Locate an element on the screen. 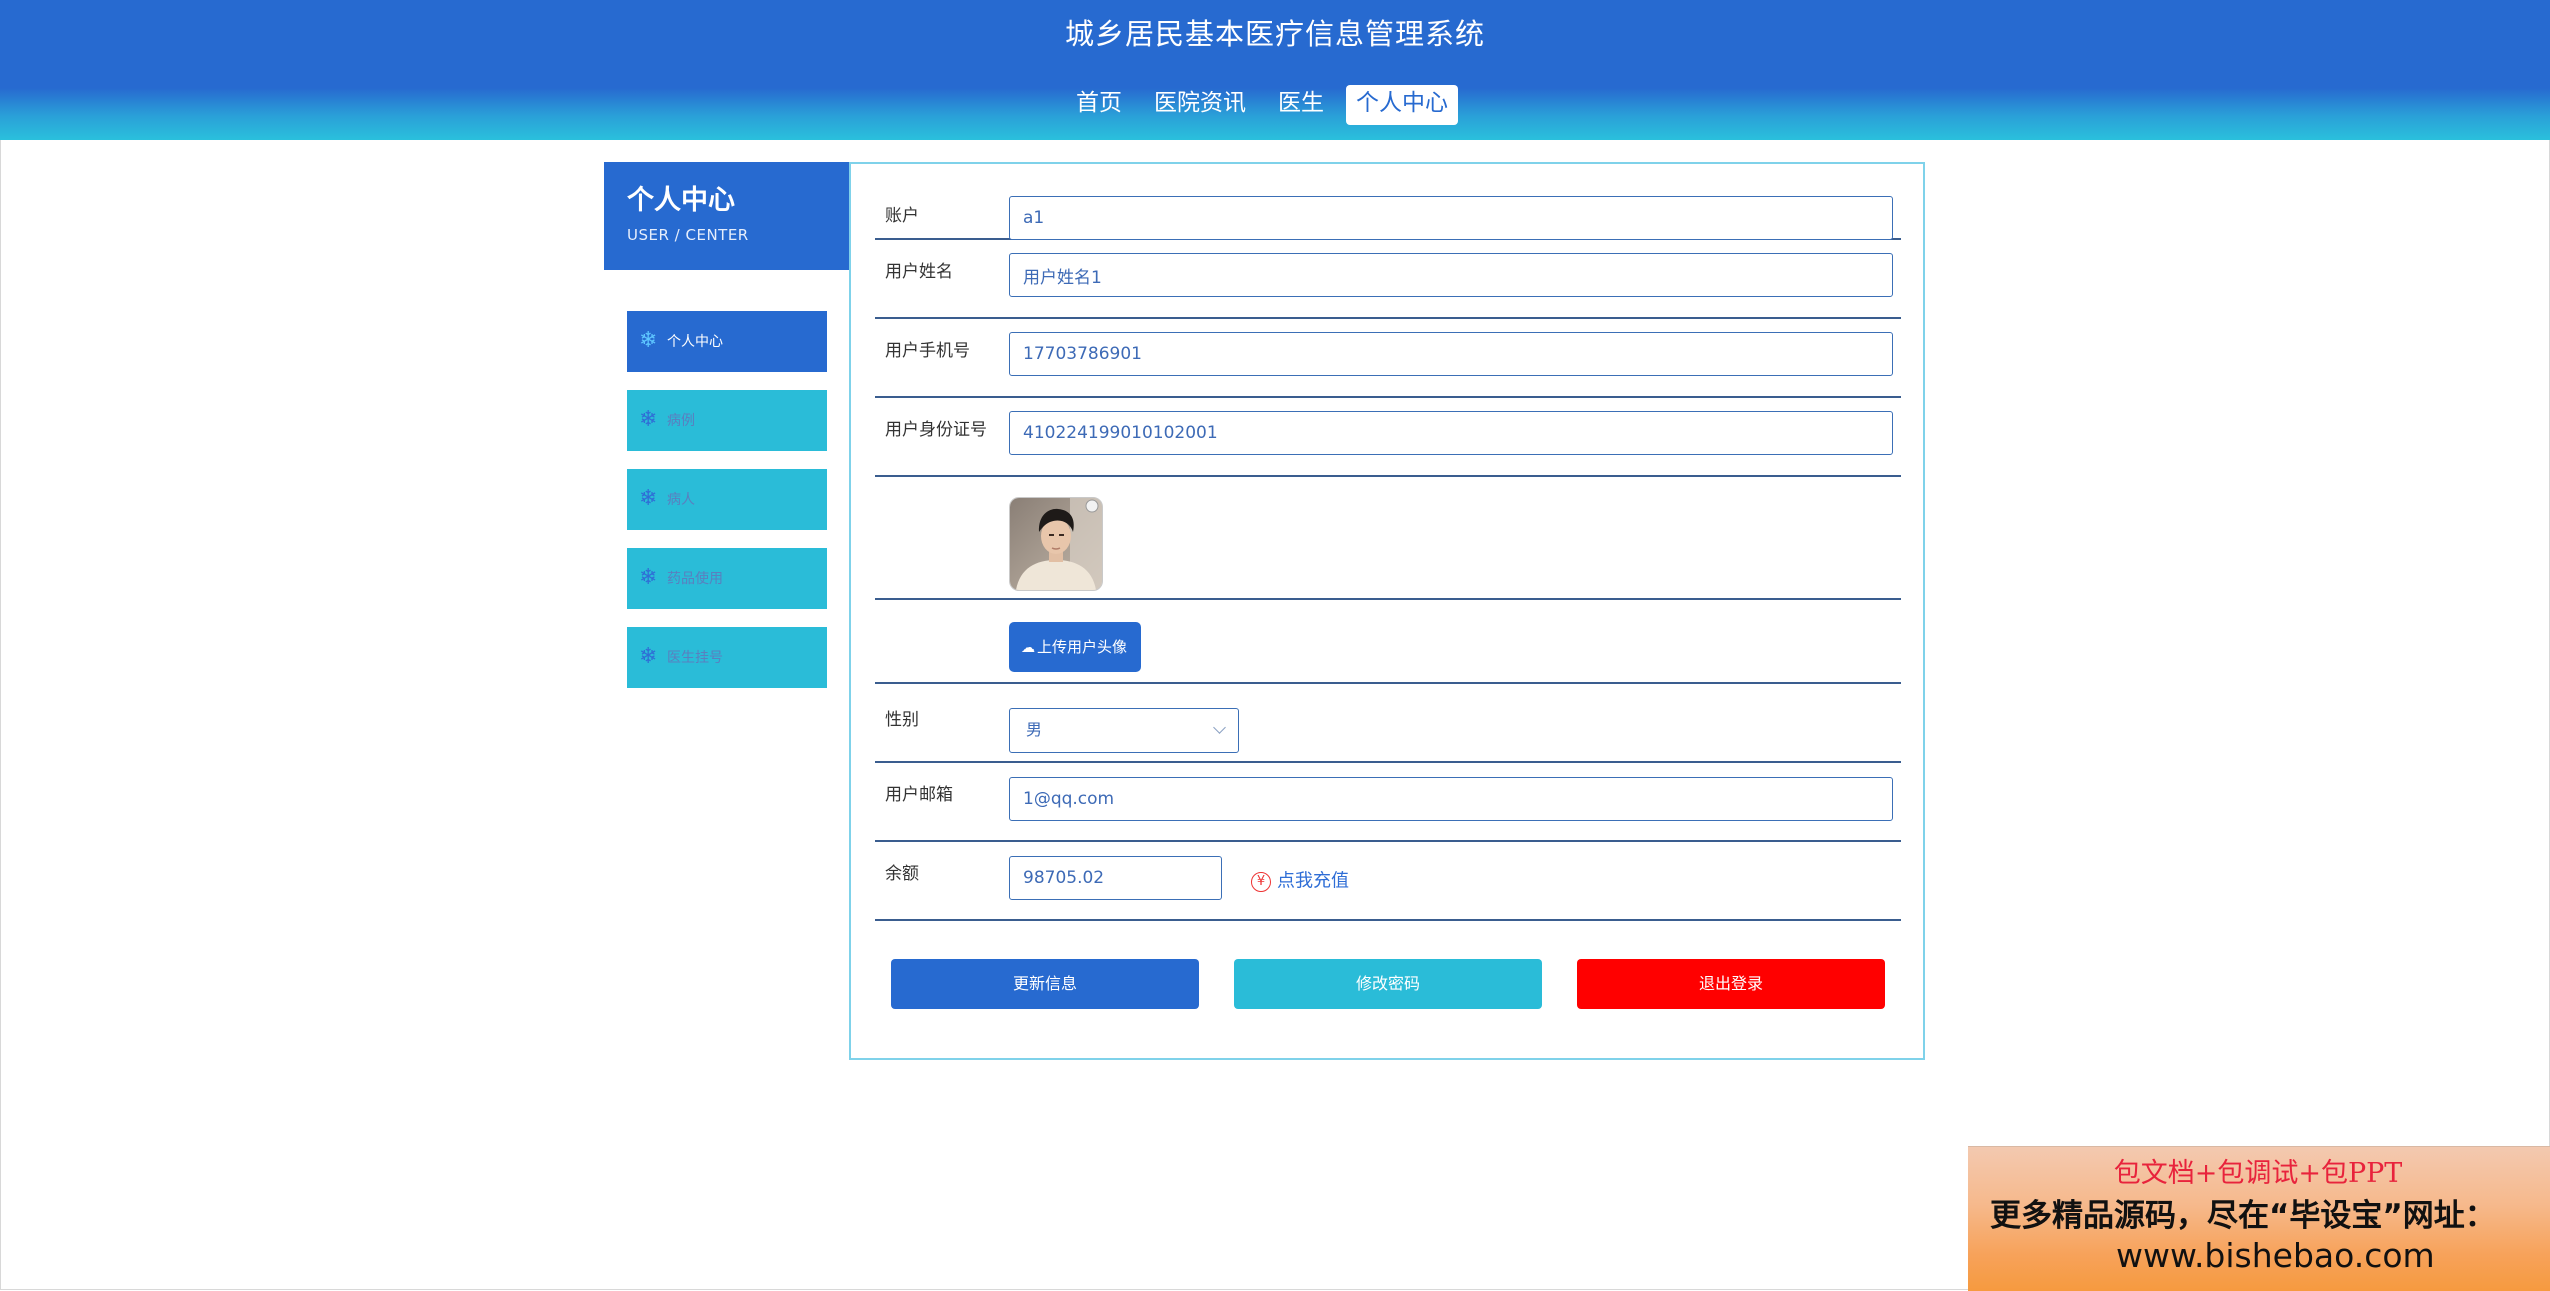  email-row: 用户邮箱 is located at coordinates (1388, 802).